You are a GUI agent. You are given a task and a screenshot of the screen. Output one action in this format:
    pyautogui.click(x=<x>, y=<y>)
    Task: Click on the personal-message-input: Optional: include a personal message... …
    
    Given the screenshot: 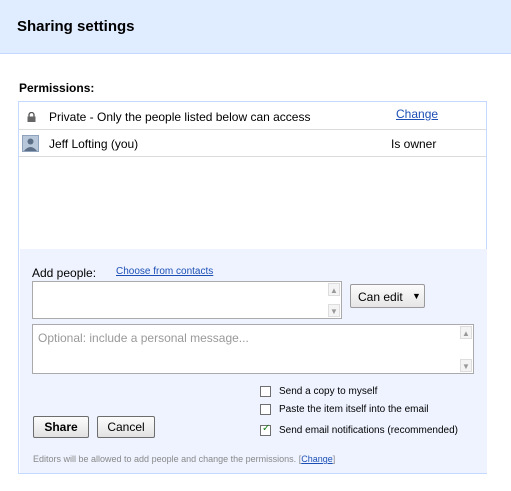 What is the action you would take?
    pyautogui.click(x=253, y=349)
    